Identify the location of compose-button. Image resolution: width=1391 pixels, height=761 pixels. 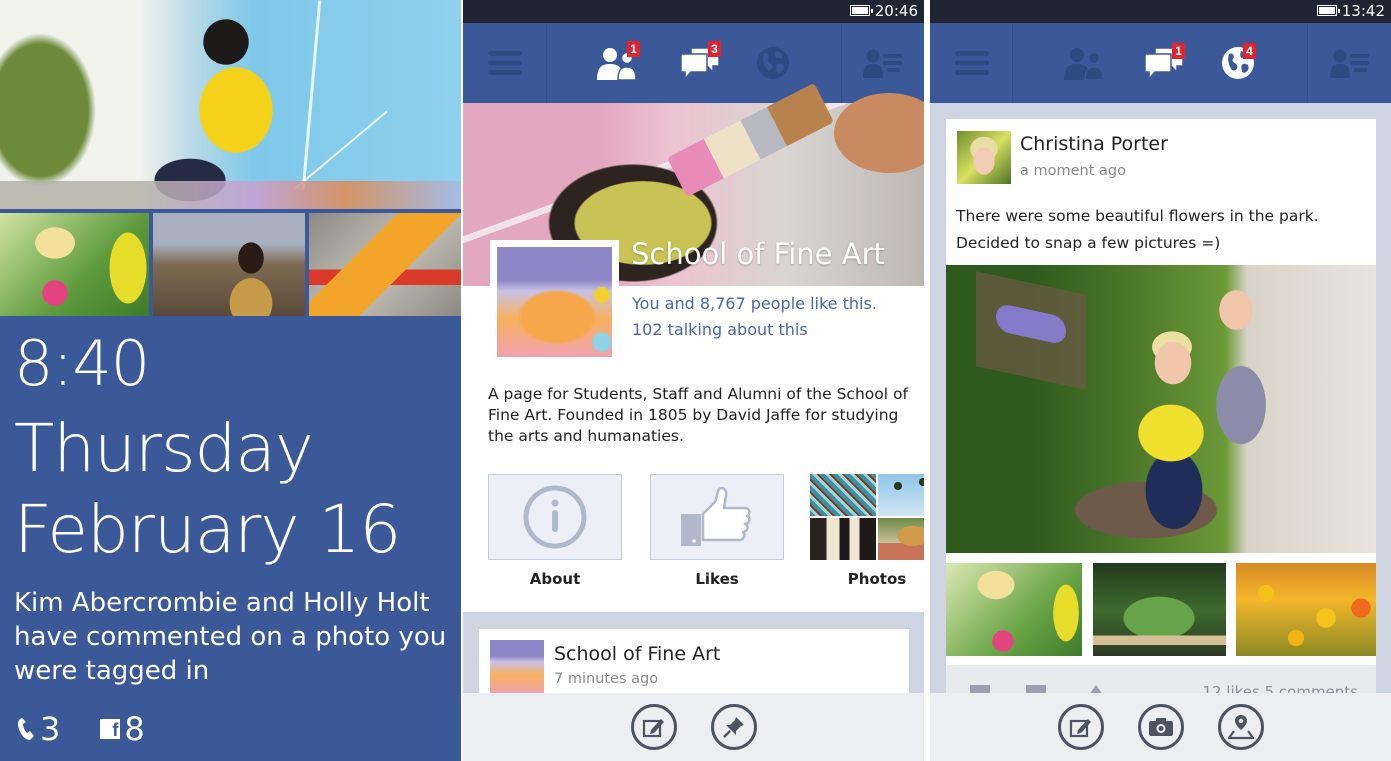
(653, 727).